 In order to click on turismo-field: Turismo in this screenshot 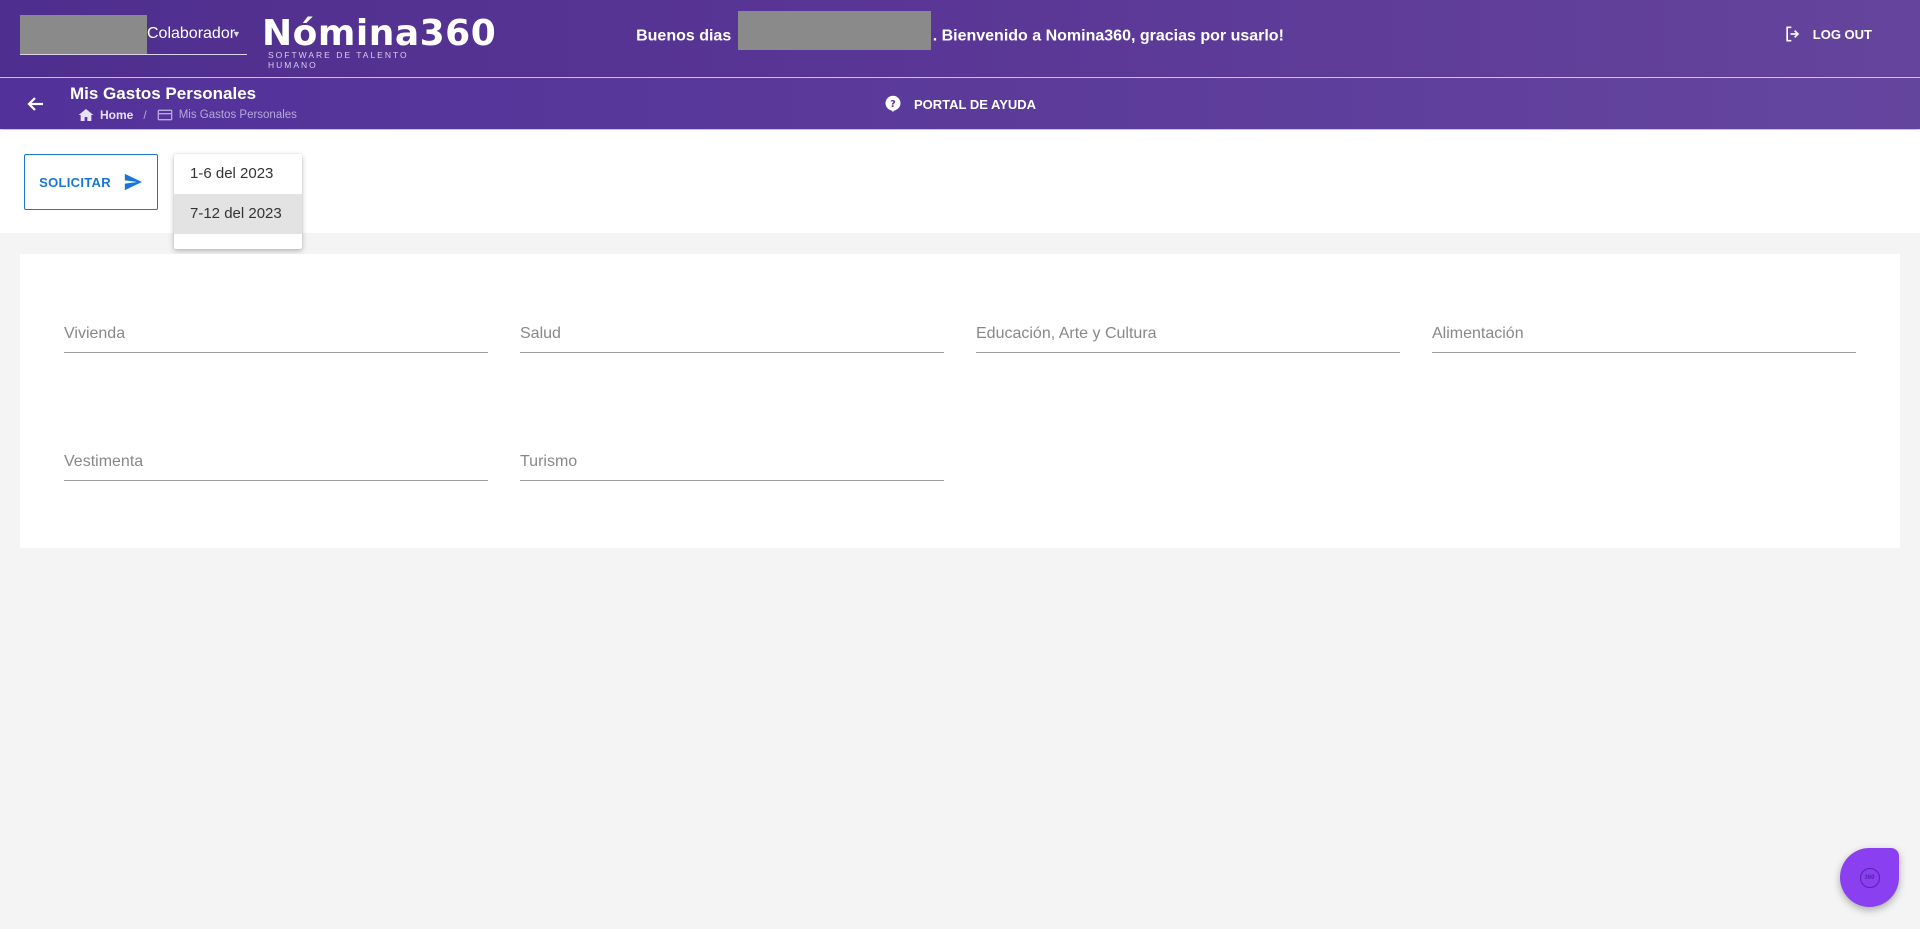, I will do `click(732, 461)`.